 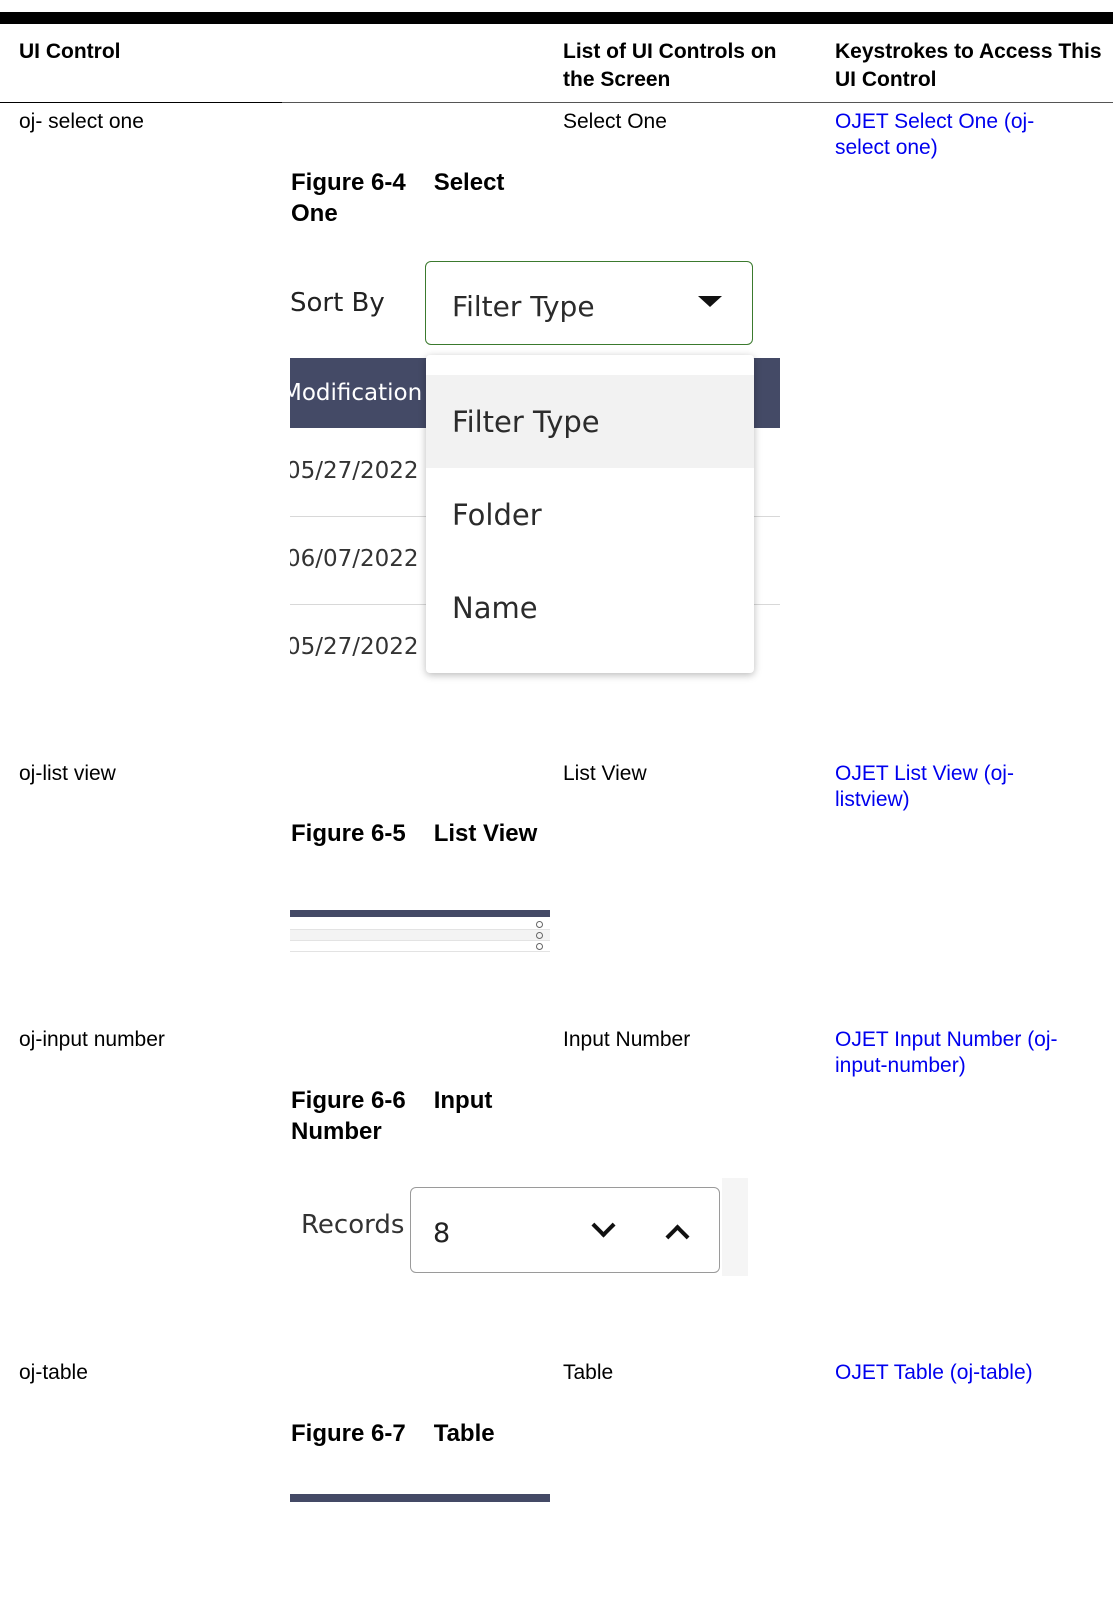 What do you see at coordinates (416, 1116) in the screenshot?
I see `figure-caption-6-6: Figure 6-6 Input Number` at bounding box center [416, 1116].